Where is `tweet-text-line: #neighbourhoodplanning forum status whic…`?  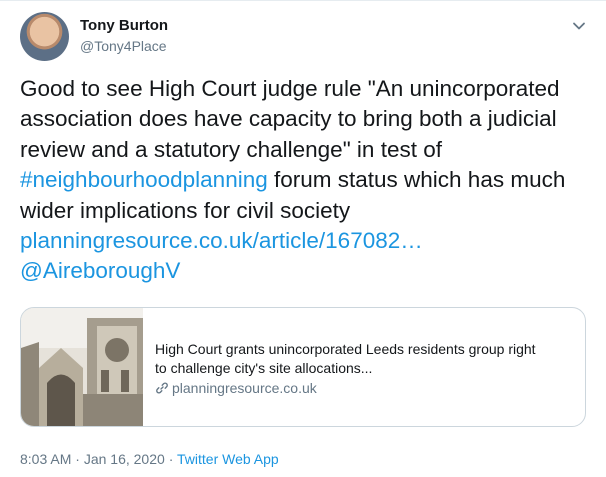
tweet-text-line: #neighbourhoodplanning forum status whic… is located at coordinates (306, 180).